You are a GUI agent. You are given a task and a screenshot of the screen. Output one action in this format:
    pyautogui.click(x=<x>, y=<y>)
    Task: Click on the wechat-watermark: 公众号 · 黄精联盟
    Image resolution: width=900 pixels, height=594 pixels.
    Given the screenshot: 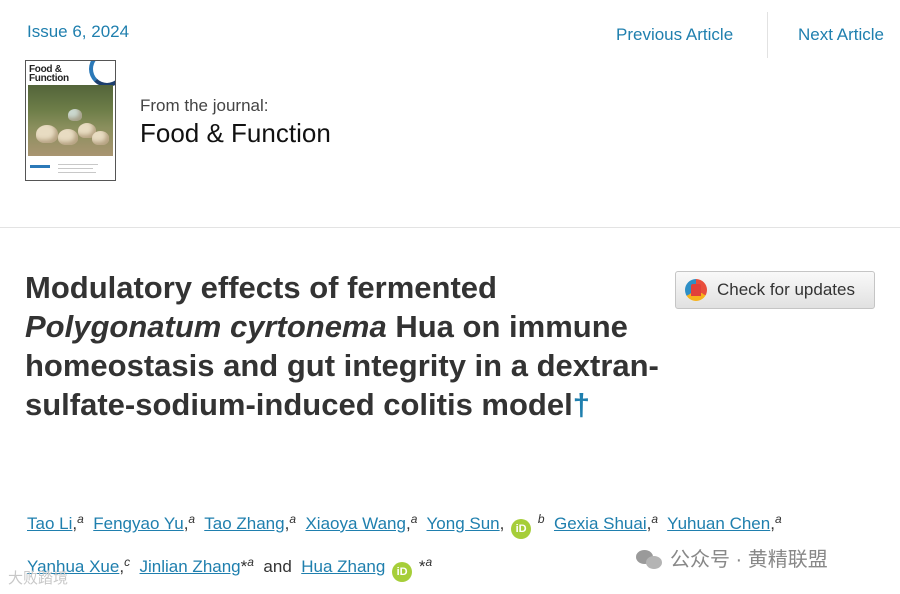 What is the action you would take?
    pyautogui.click(x=732, y=557)
    